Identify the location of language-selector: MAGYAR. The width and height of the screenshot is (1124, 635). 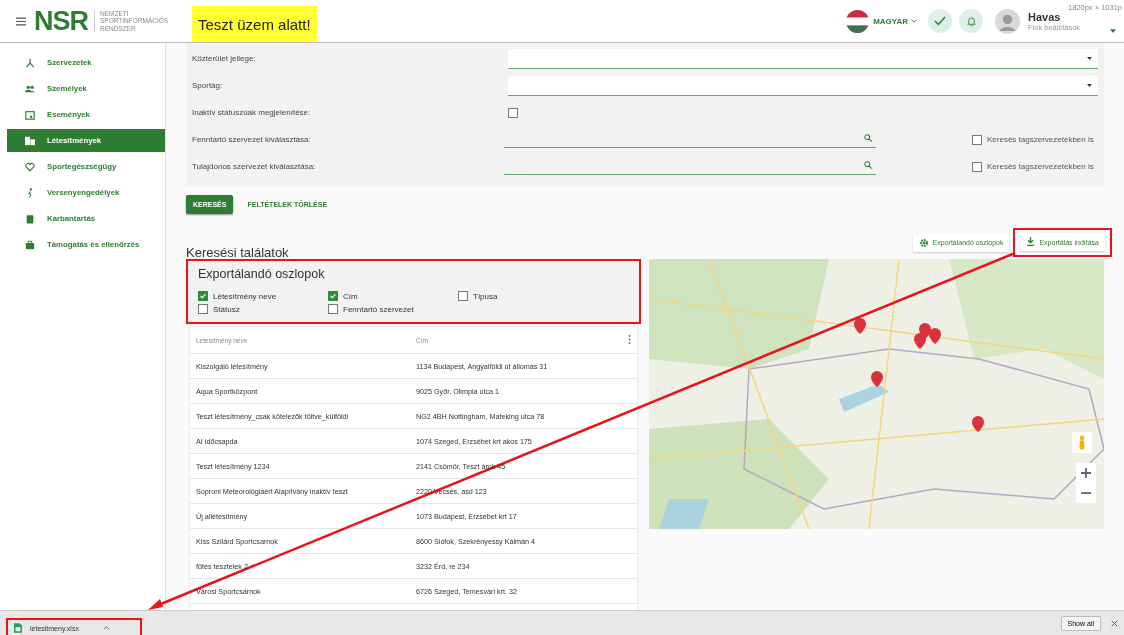
(895, 21).